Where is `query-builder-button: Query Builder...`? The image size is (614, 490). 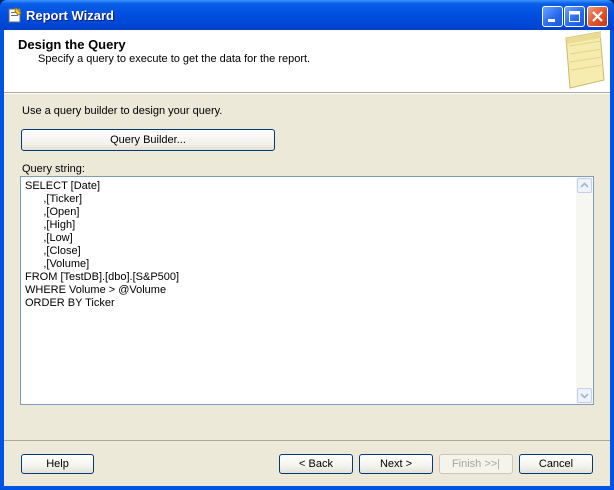 query-builder-button: Query Builder... is located at coordinates (148, 140).